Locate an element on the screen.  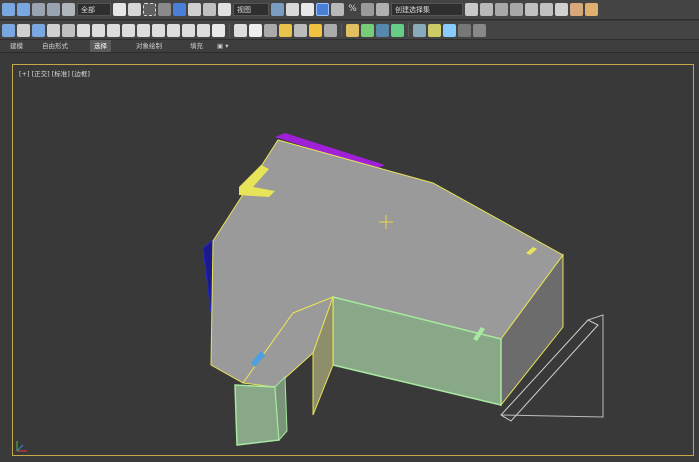
line-shape-icon is located at coordinates (173, 30).